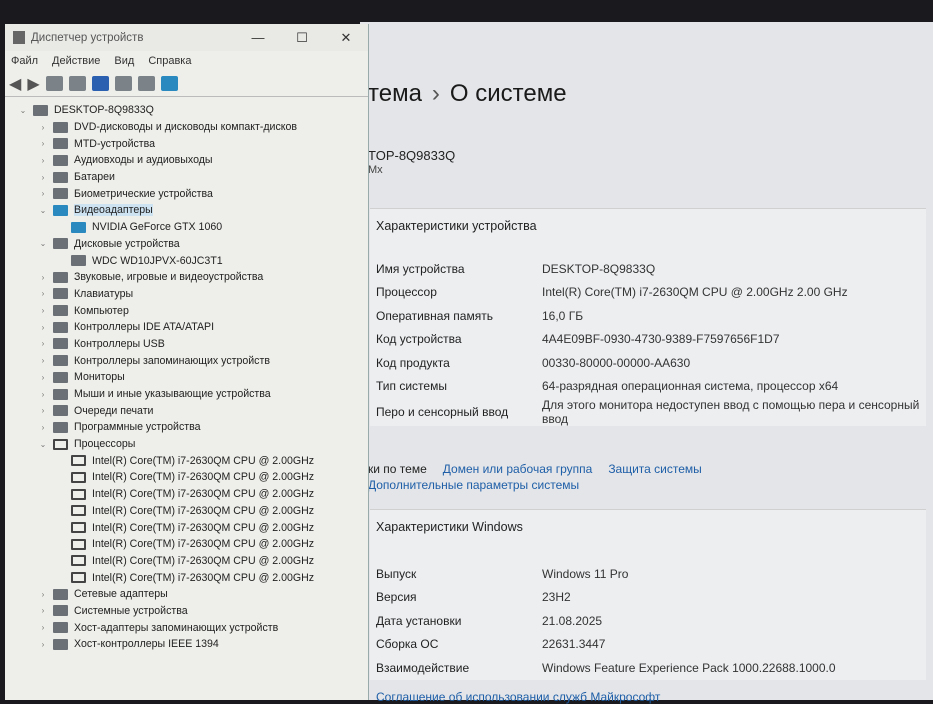  What do you see at coordinates (54, 83) in the screenshot?
I see `show-hide-console-tree-icon` at bounding box center [54, 83].